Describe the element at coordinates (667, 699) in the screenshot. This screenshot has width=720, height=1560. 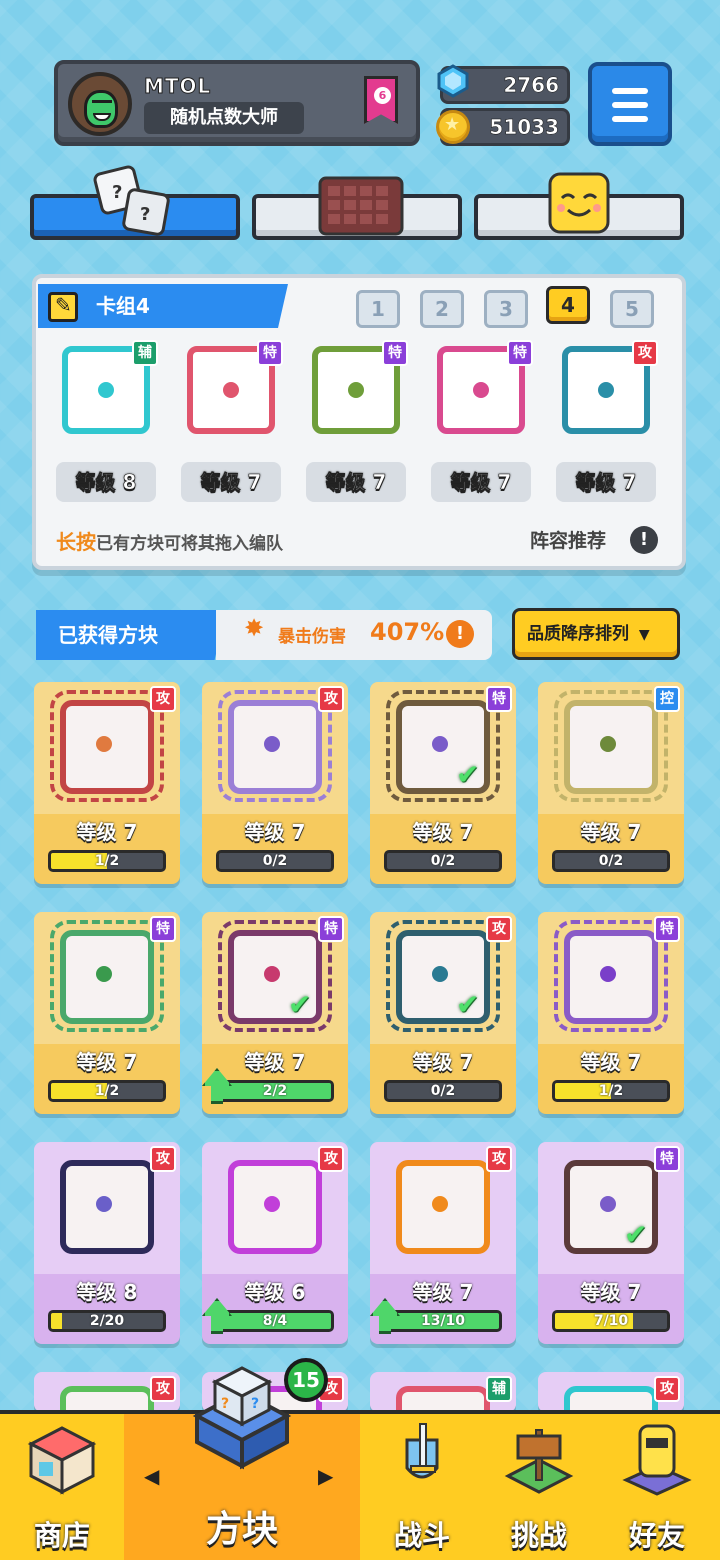
I see `block-type-tag: 控` at that location.